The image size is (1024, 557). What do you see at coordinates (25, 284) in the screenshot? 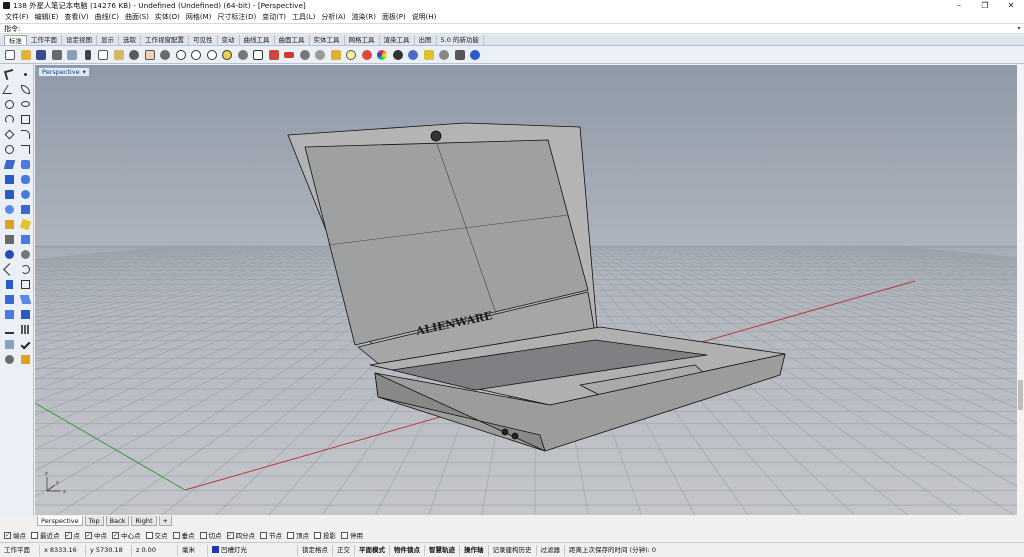
I see `scale-icon` at bounding box center [25, 284].